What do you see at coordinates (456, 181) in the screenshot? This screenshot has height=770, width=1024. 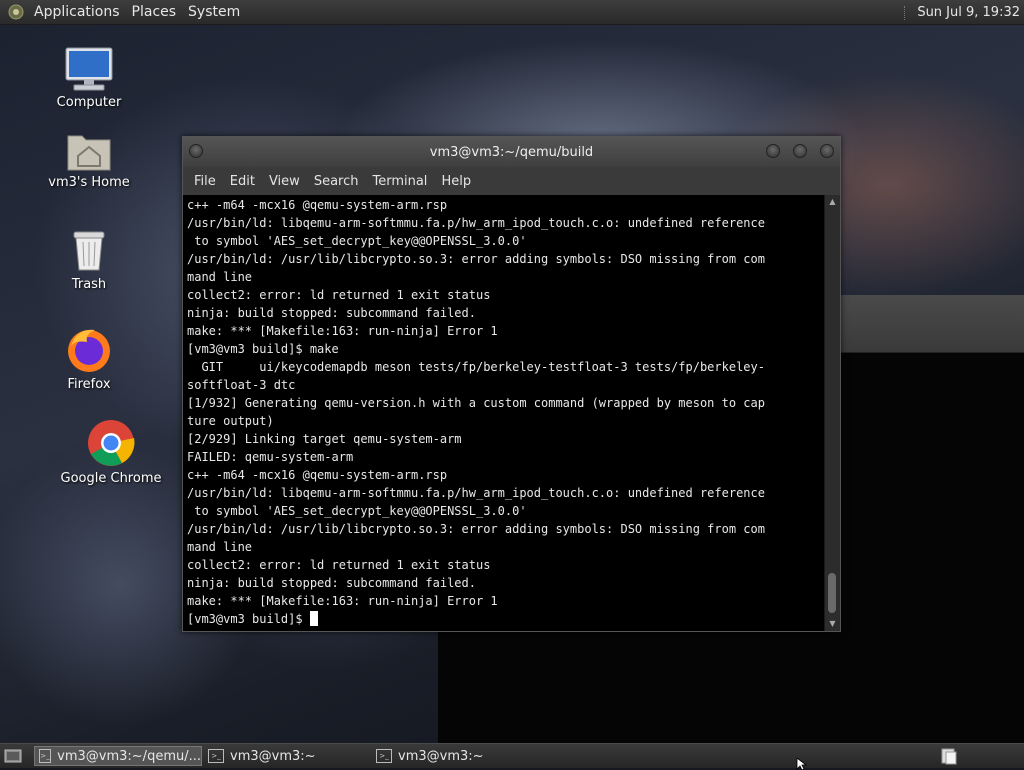 I see `menu-help: Help` at bounding box center [456, 181].